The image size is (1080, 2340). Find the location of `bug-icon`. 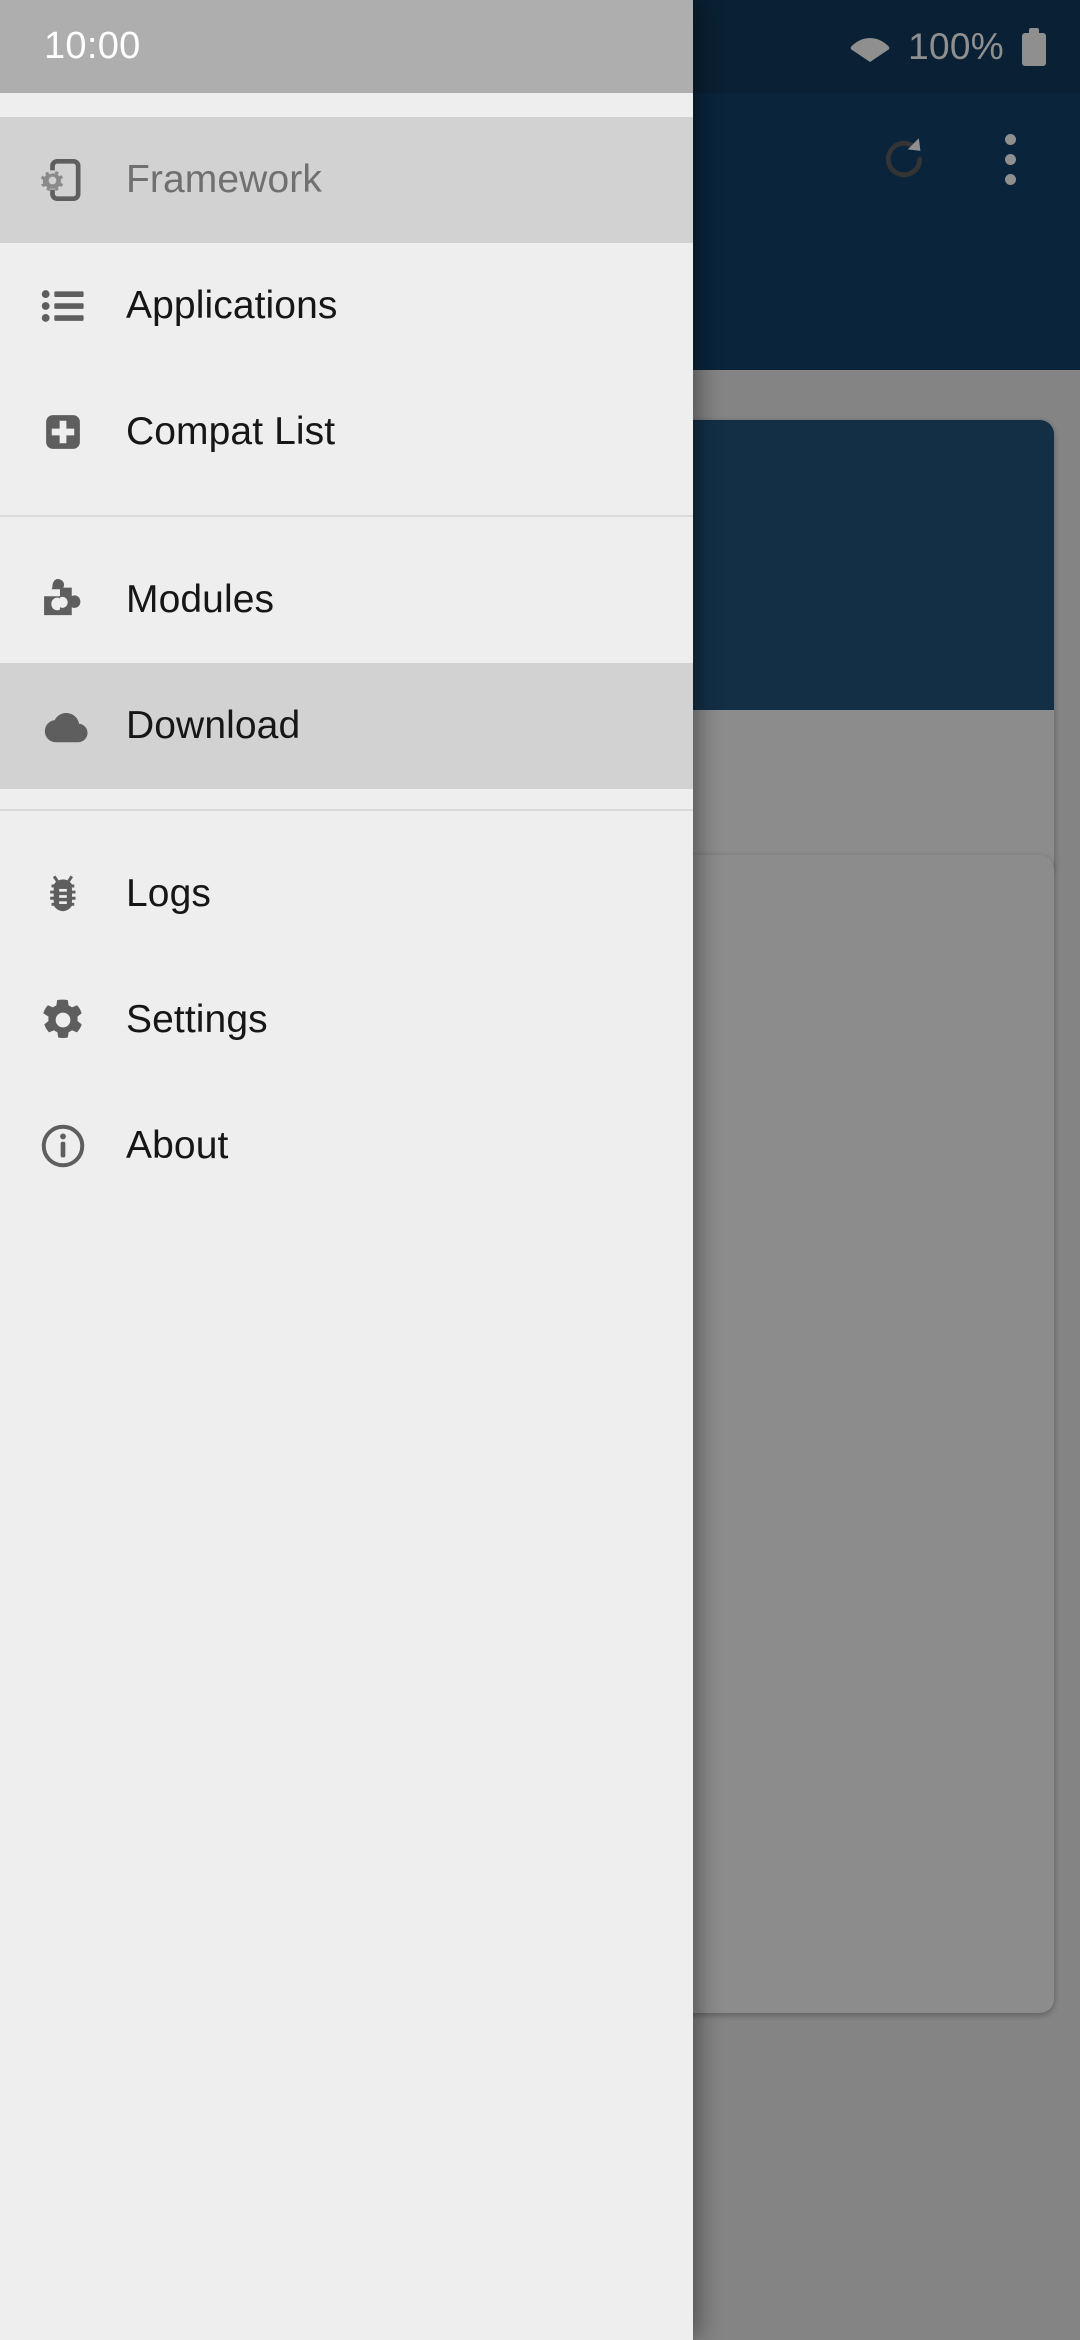

bug-icon is located at coordinates (63, 894).